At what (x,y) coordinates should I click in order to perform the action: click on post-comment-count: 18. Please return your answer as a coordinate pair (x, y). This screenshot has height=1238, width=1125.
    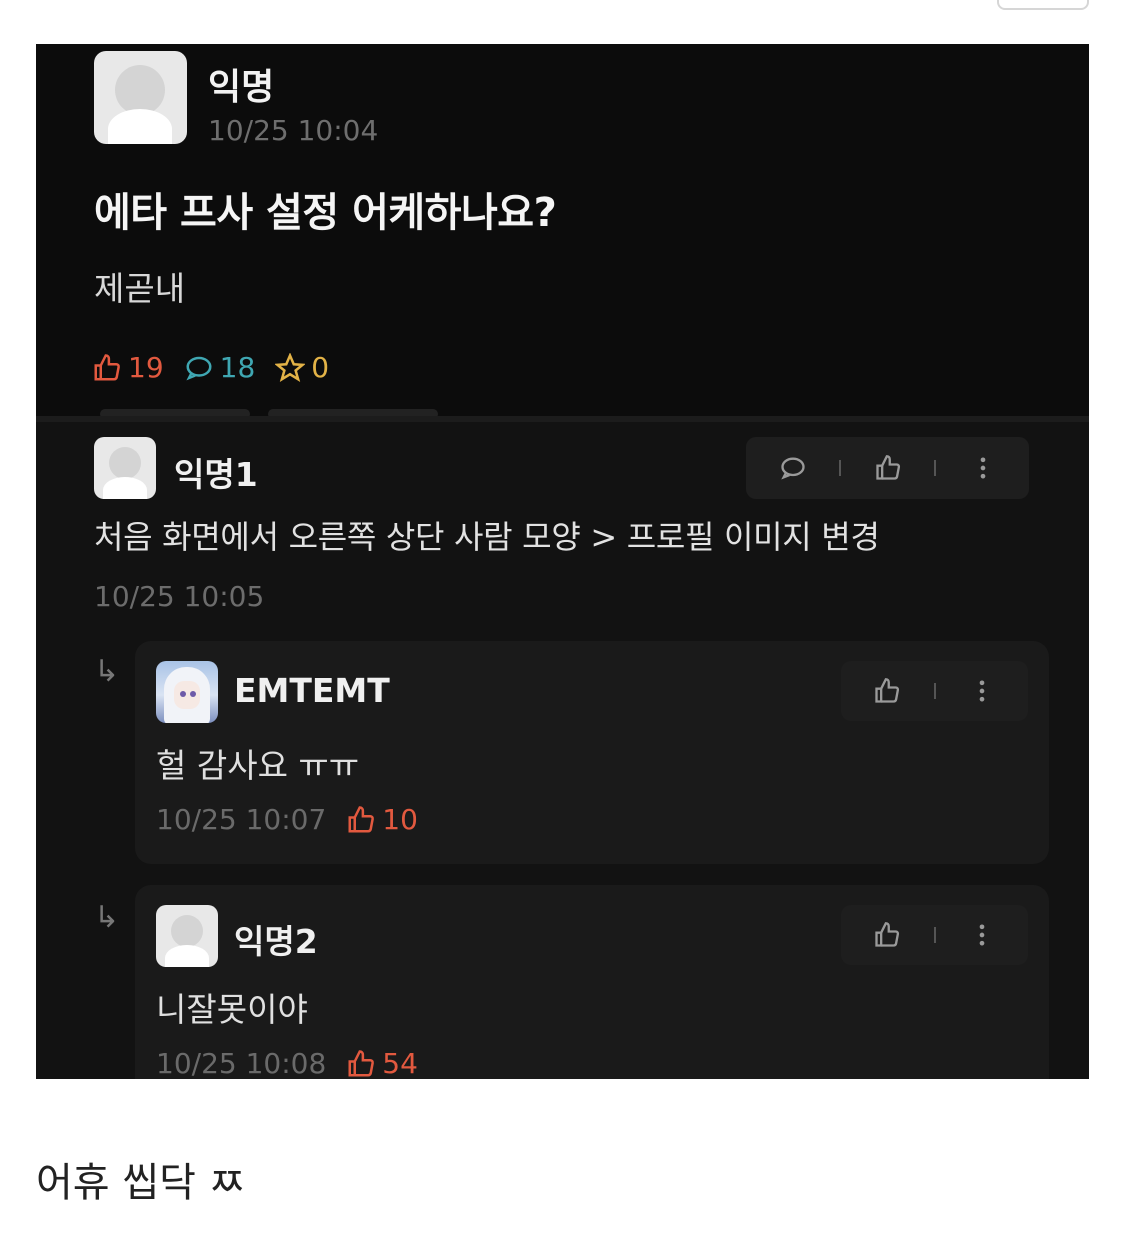
    Looking at the image, I should click on (220, 367).